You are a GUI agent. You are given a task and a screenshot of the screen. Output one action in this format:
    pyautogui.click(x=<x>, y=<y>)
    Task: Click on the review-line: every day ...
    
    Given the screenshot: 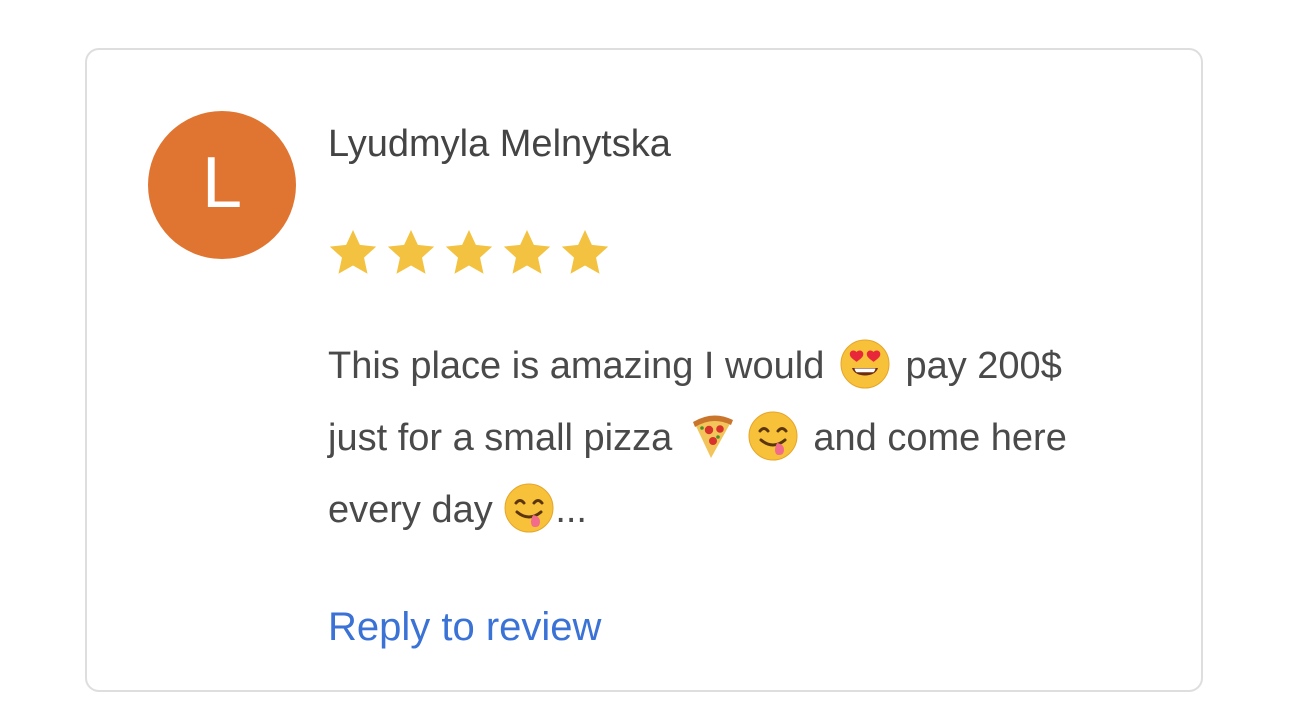 What is the action you would take?
    pyautogui.click(x=743, y=510)
    